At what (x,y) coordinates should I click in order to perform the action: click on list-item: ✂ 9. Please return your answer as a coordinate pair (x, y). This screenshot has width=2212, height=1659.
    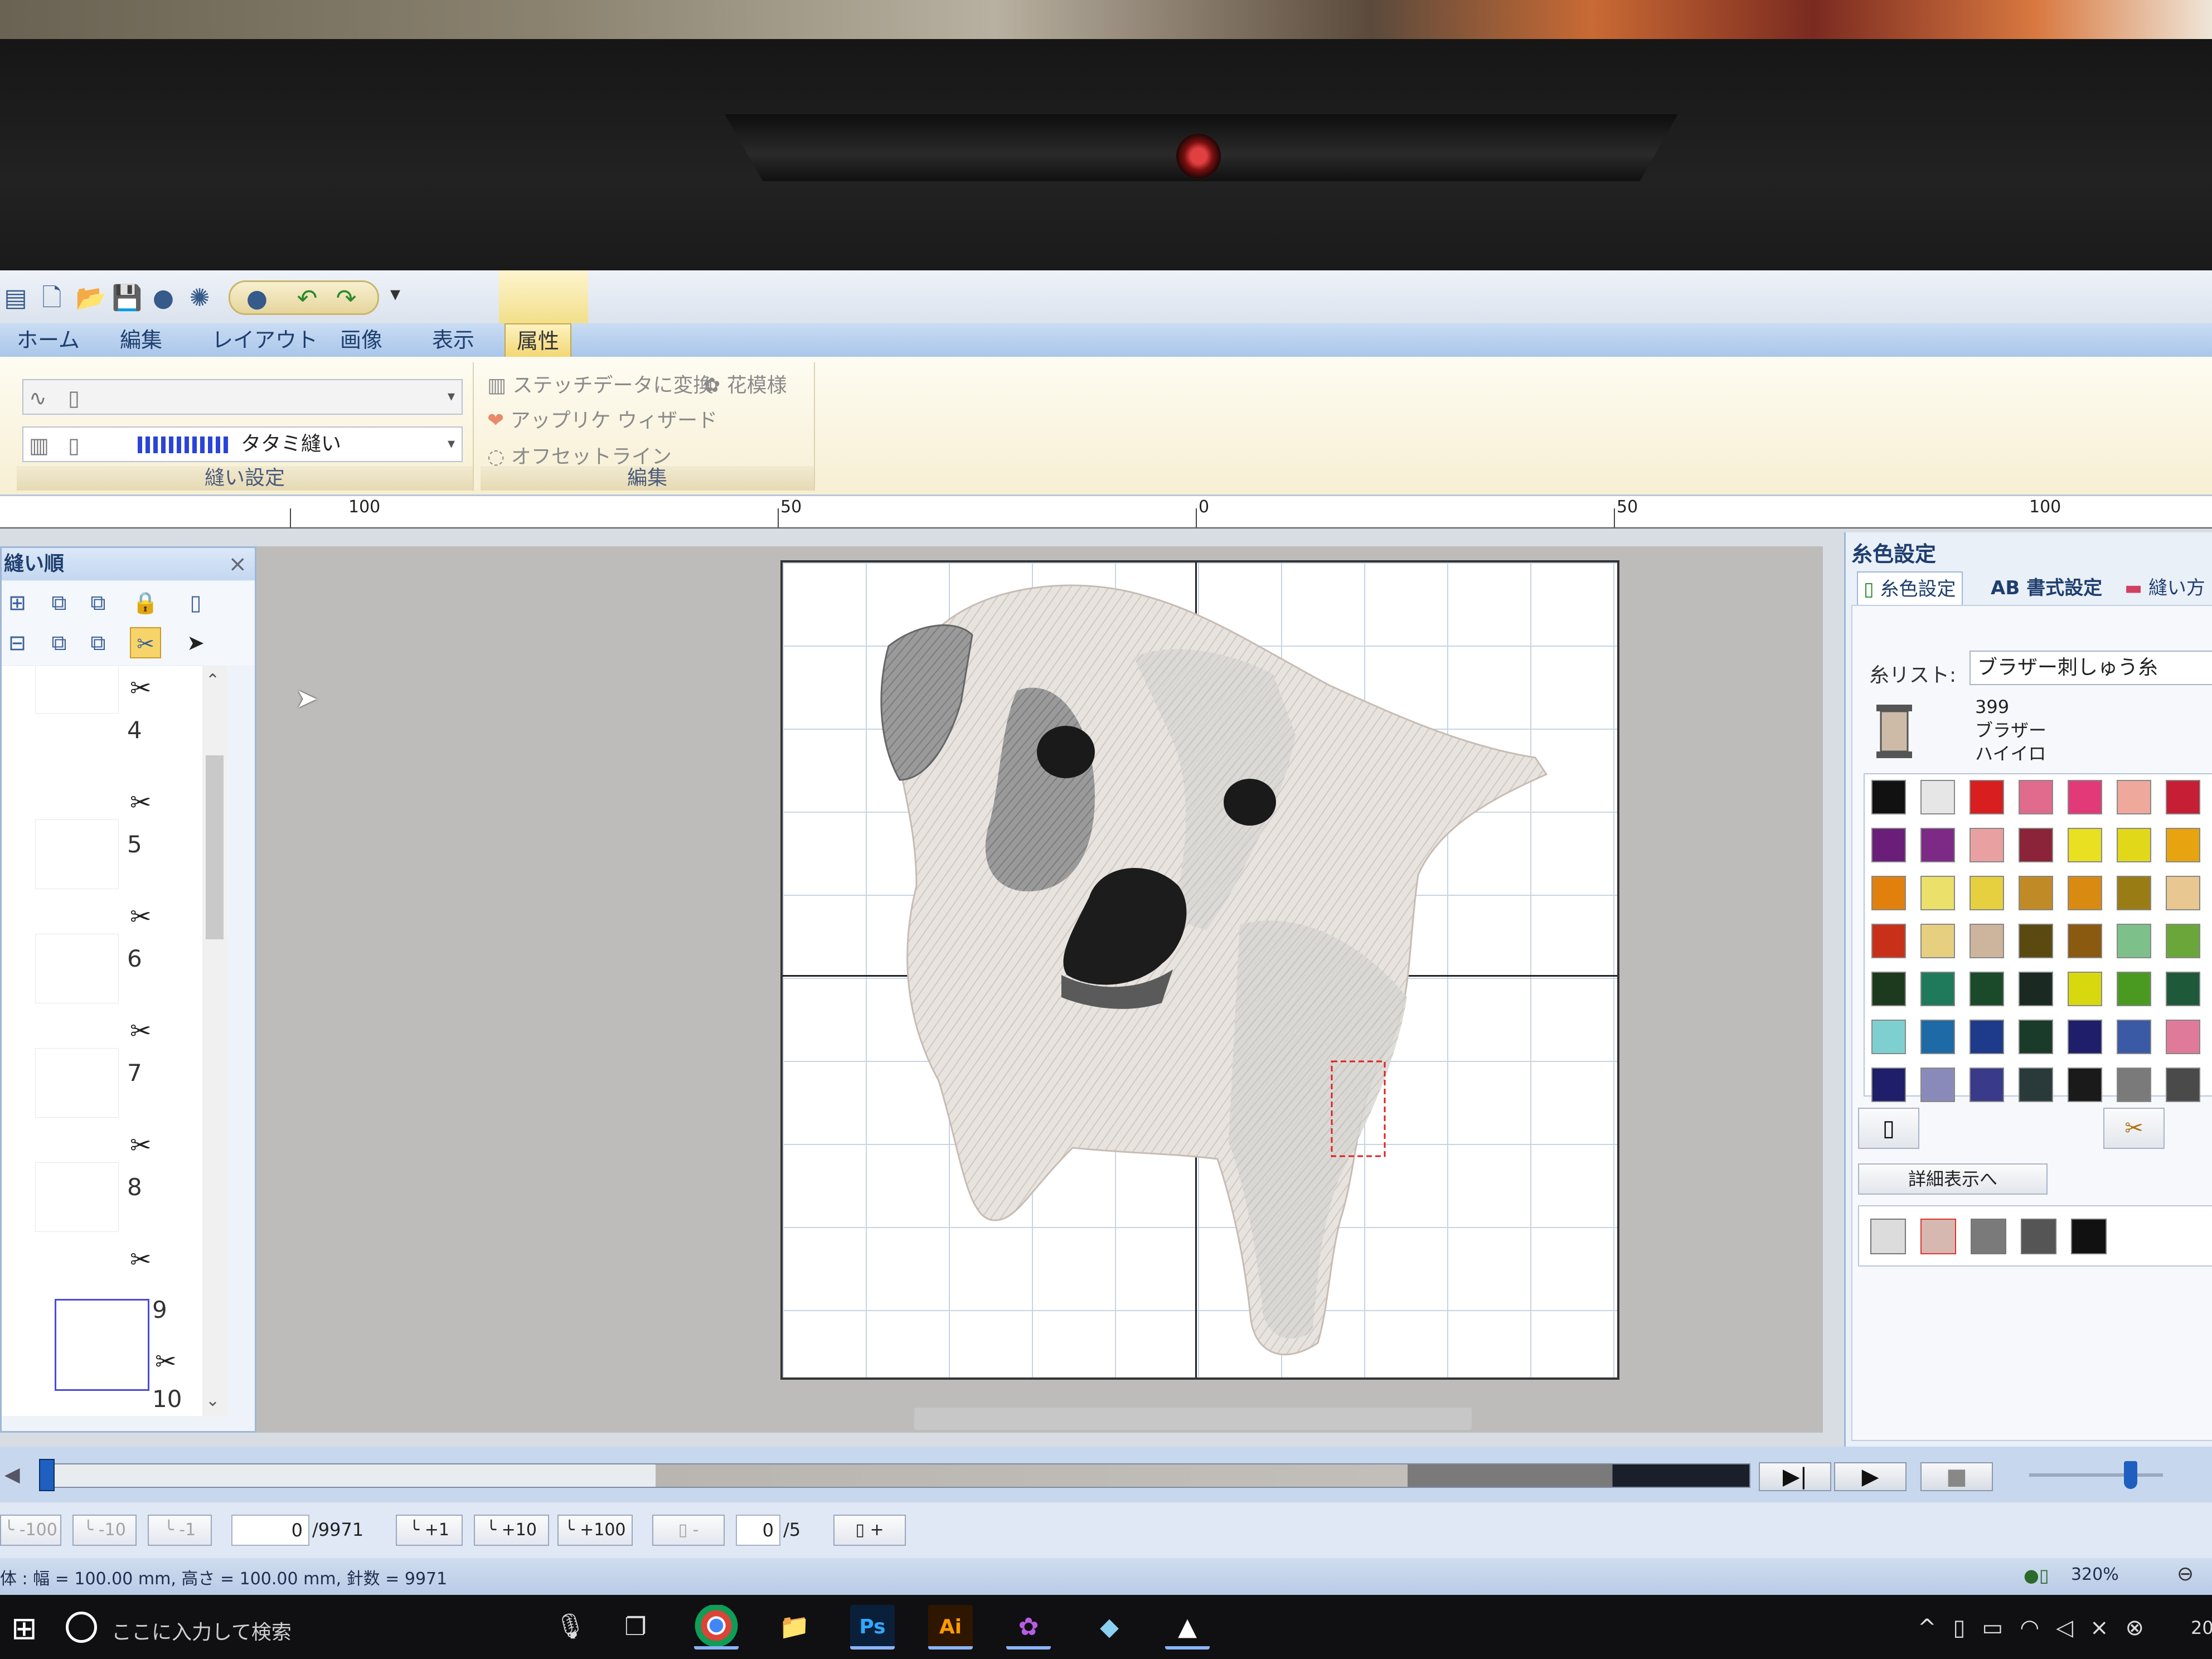
    Looking at the image, I should click on (102, 1314).